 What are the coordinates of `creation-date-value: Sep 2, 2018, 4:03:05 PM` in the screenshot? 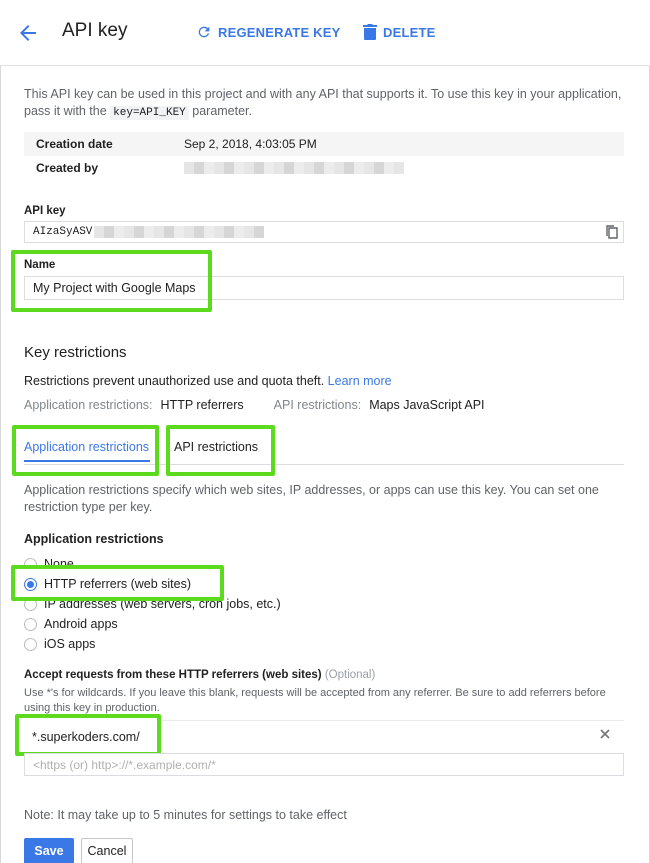 It's located at (250, 144).